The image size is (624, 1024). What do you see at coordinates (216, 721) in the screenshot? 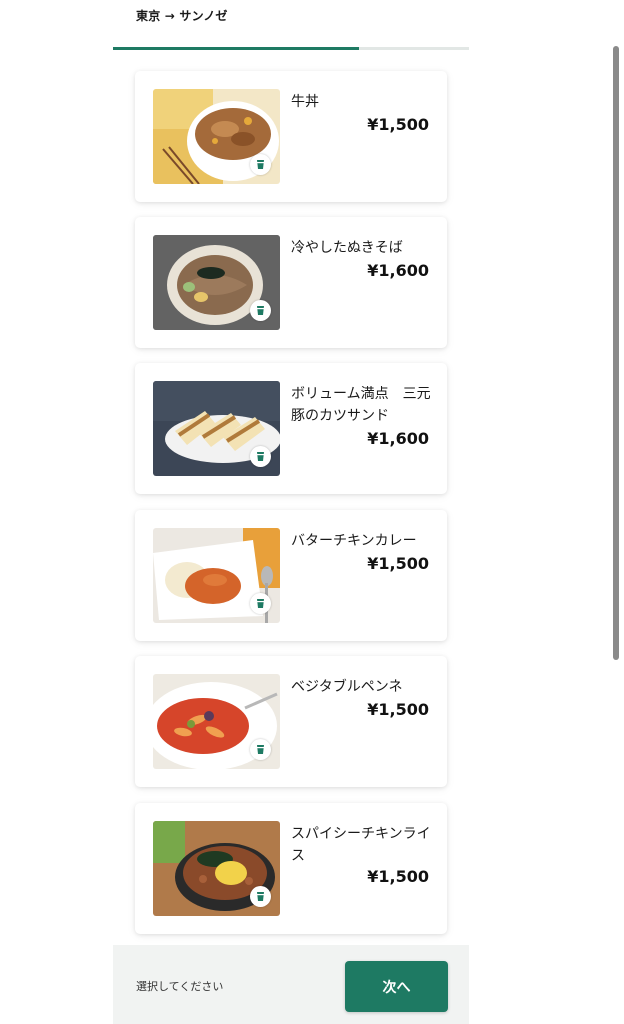
I see `meal-photo-vegetable-penne` at bounding box center [216, 721].